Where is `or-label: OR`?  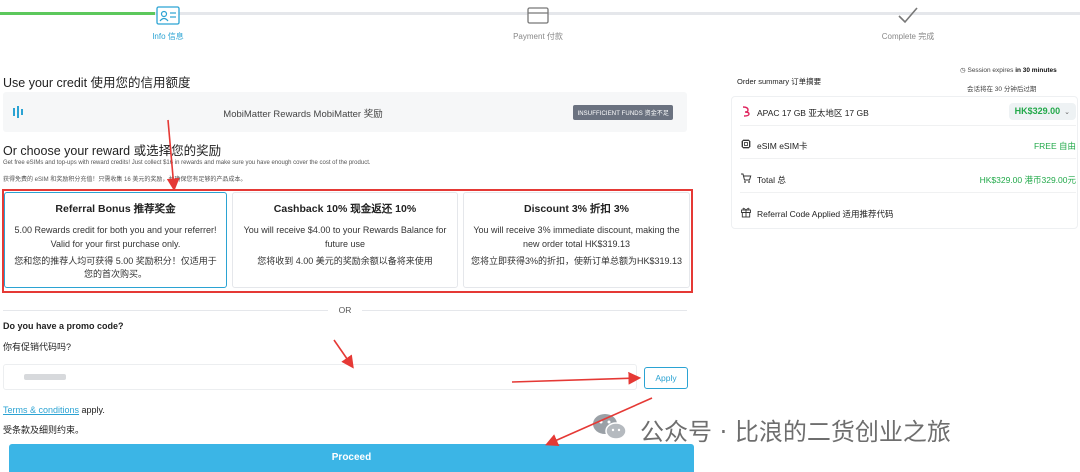 or-label: OR is located at coordinates (345, 310).